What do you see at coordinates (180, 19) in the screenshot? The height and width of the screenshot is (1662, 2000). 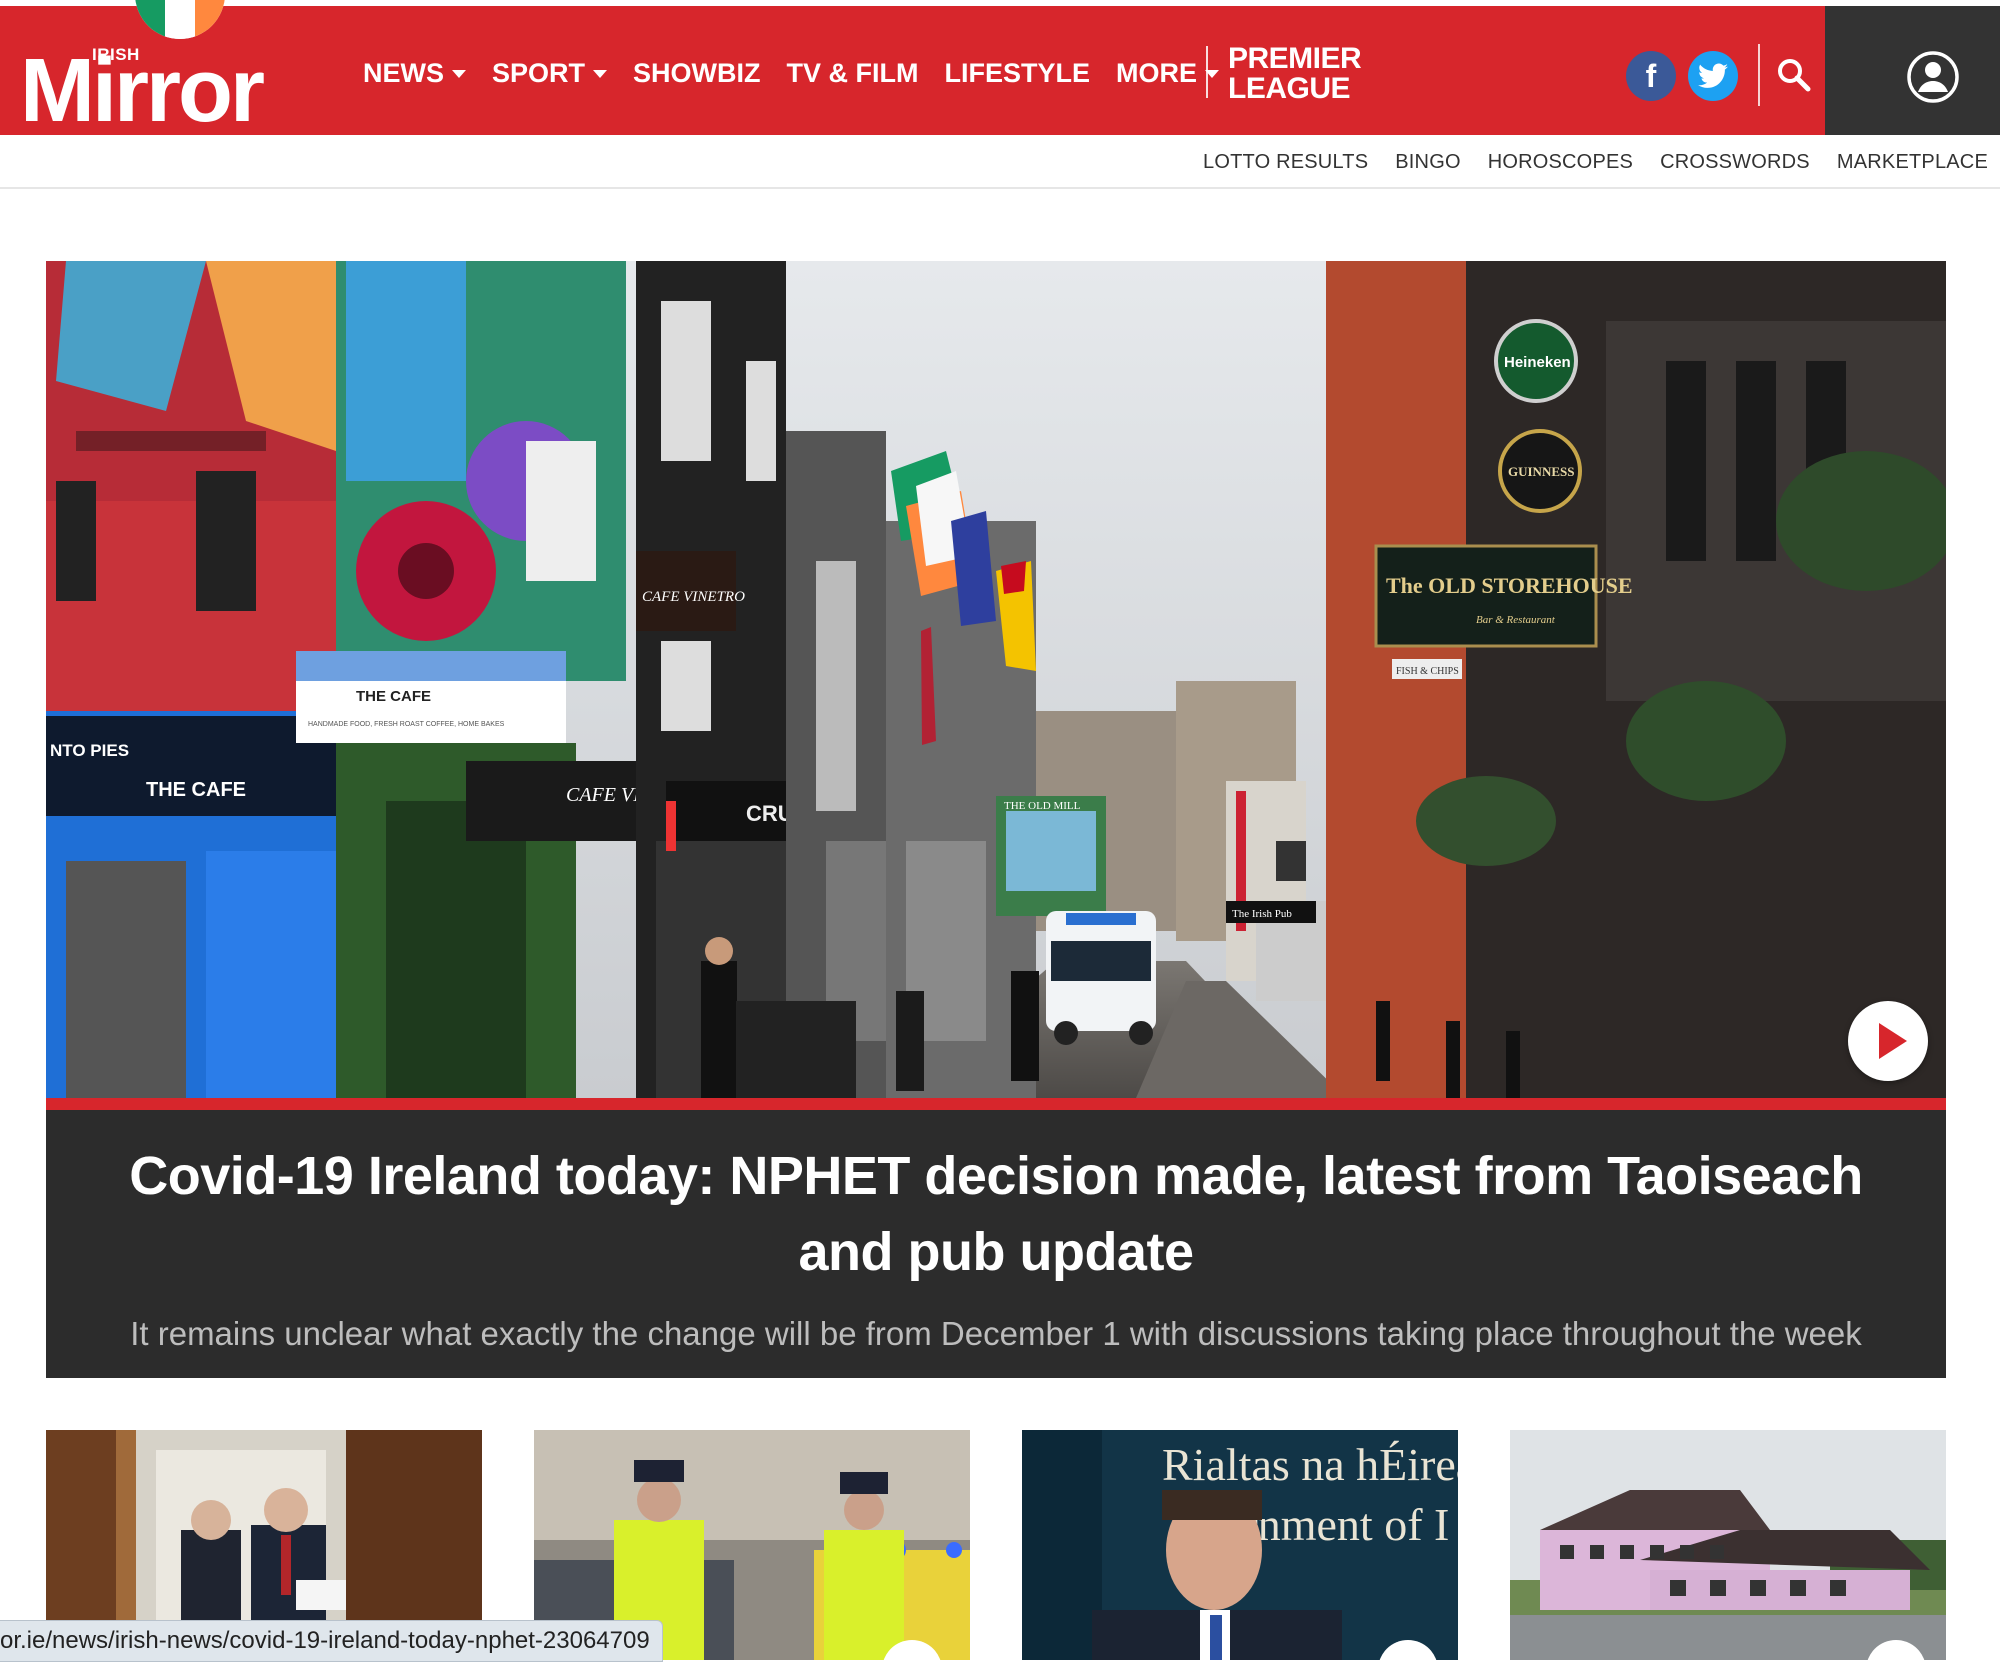 I see `irish-flag-icon` at bounding box center [180, 19].